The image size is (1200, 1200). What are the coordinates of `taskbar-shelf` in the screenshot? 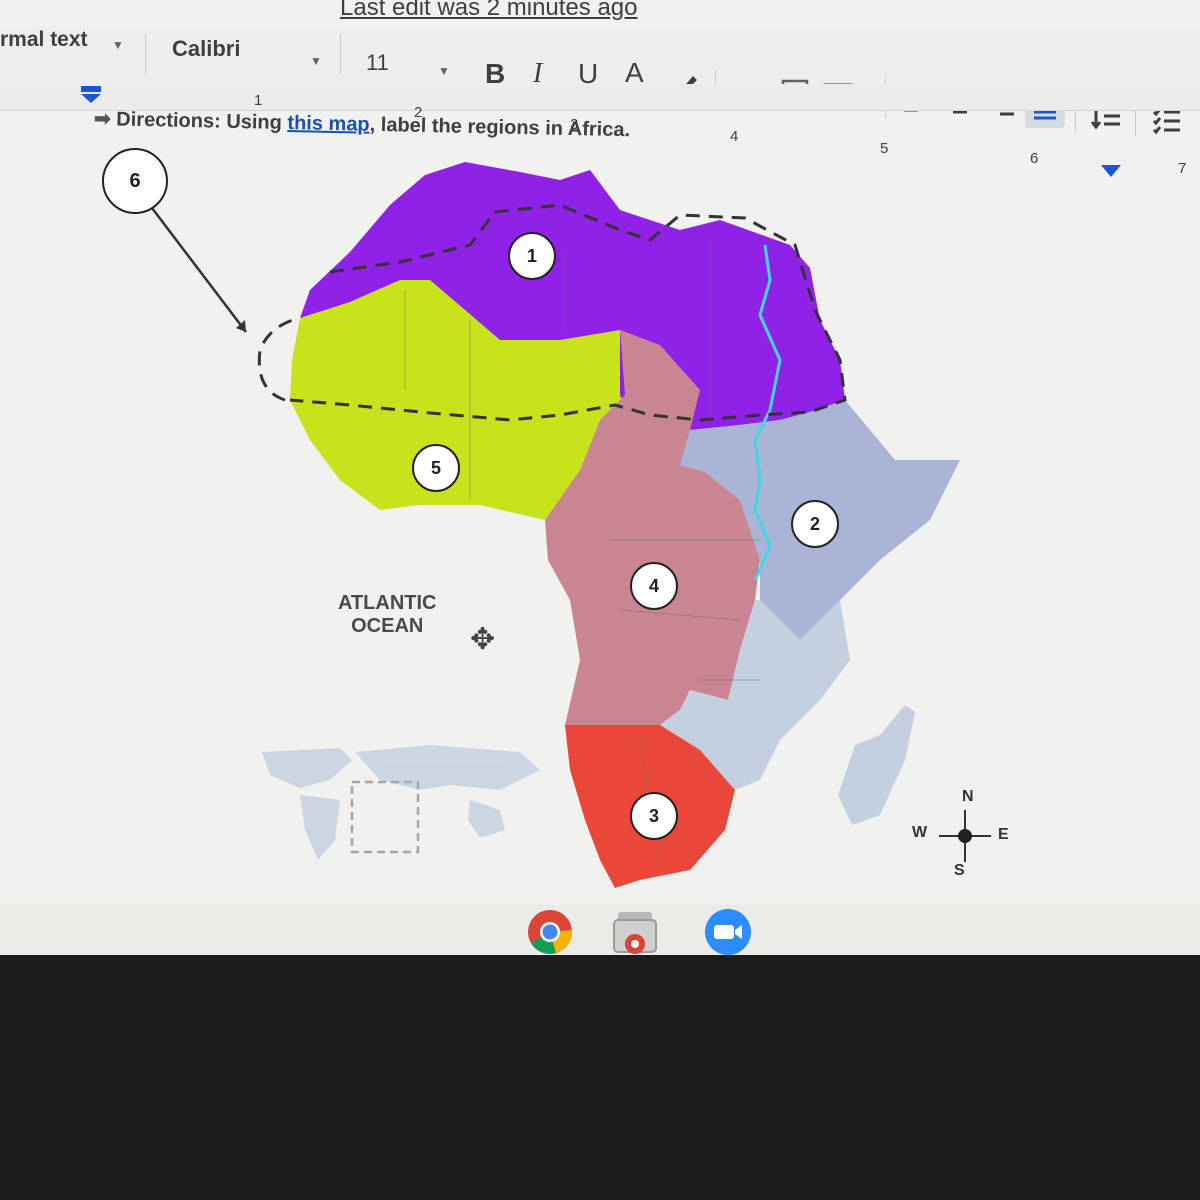 It's located at (600, 930).